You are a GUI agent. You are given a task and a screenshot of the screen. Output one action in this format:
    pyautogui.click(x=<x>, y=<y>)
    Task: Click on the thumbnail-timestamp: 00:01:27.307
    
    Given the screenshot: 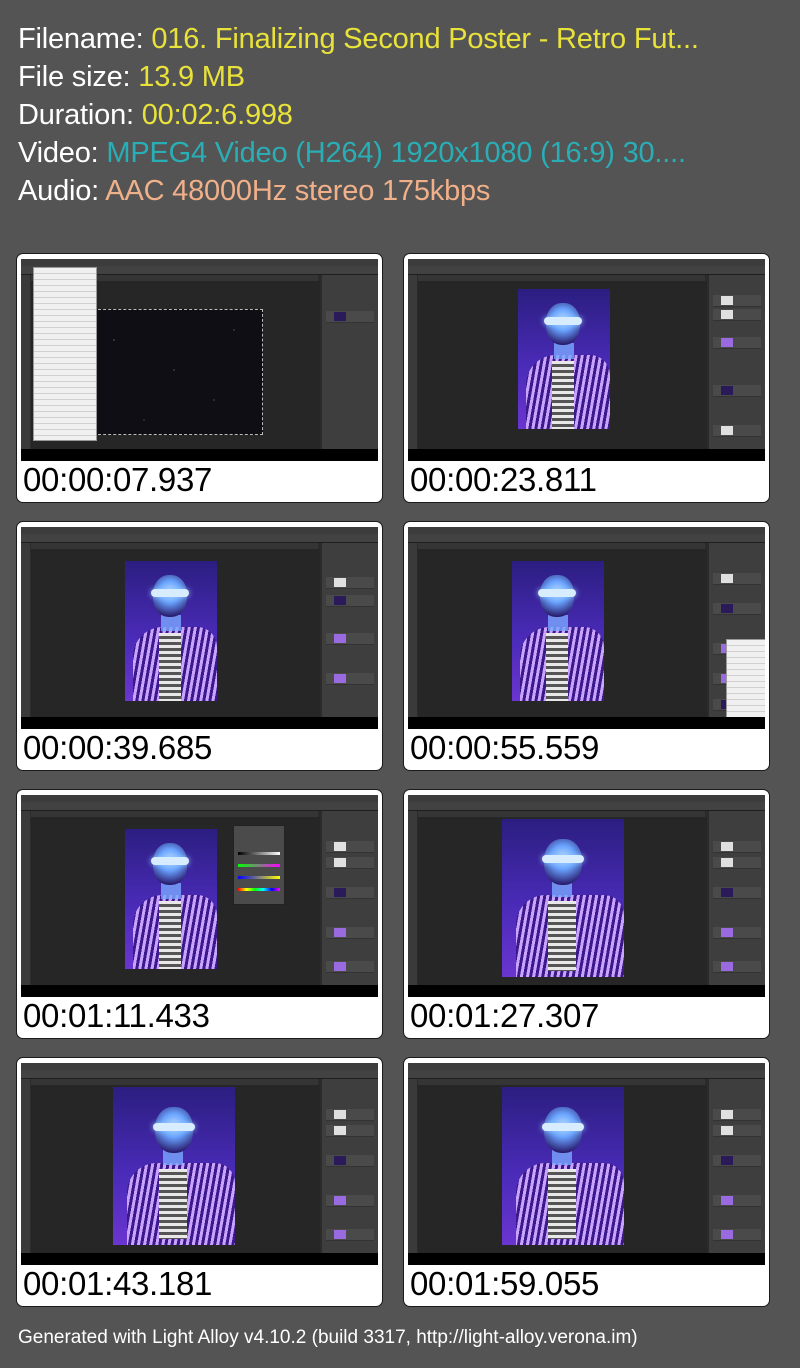 What is the action you would take?
    pyautogui.click(x=505, y=1015)
    